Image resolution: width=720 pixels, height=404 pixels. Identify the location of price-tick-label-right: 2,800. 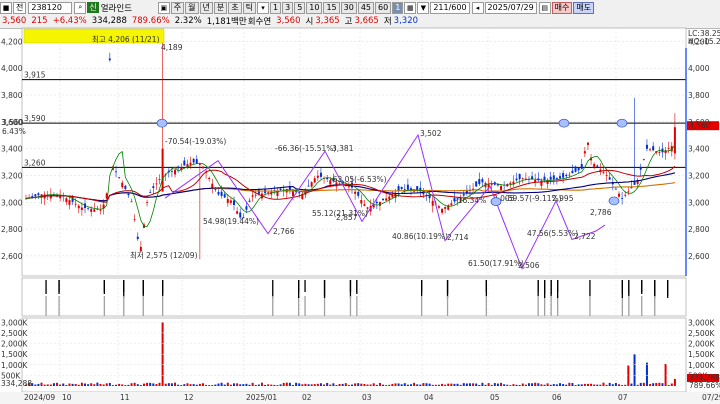
(699, 229).